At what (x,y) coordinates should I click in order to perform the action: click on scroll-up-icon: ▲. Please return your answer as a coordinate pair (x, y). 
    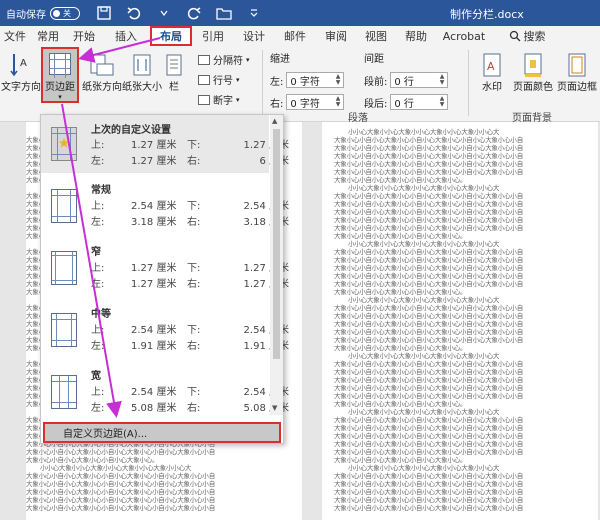
    Looking at the image, I should click on (274, 121).